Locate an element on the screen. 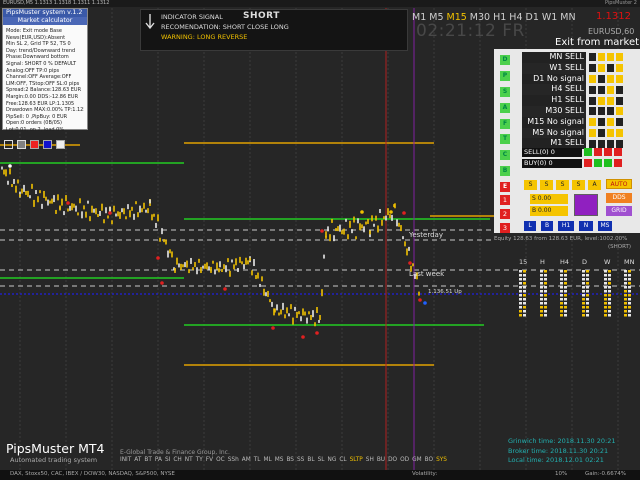 The image size is (640, 480). strategy-tag: OC is located at coordinates (220, 460).